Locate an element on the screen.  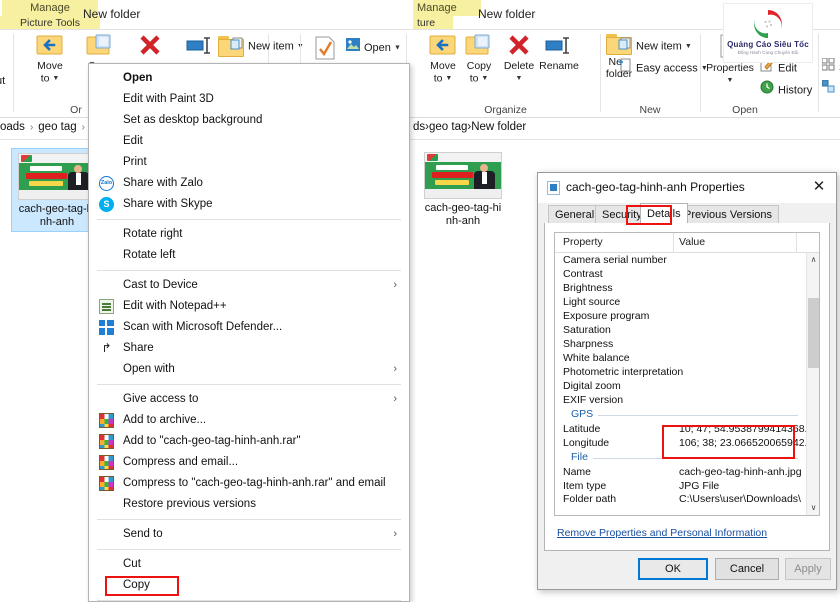
apply-button: Apply is located at coordinates (808, 569).